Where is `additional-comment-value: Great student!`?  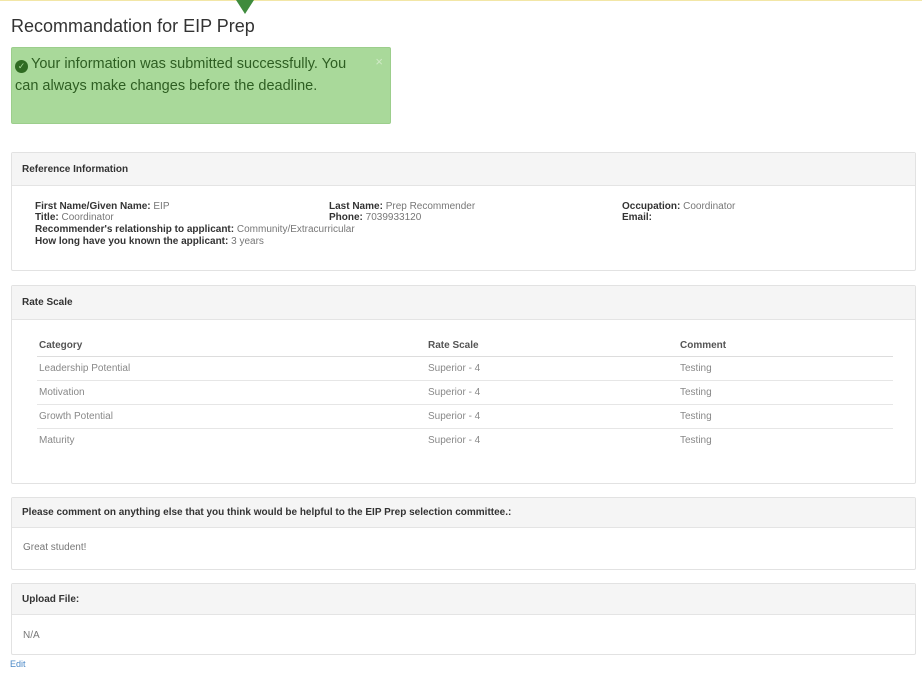 additional-comment-value: Great student! is located at coordinates (55, 547).